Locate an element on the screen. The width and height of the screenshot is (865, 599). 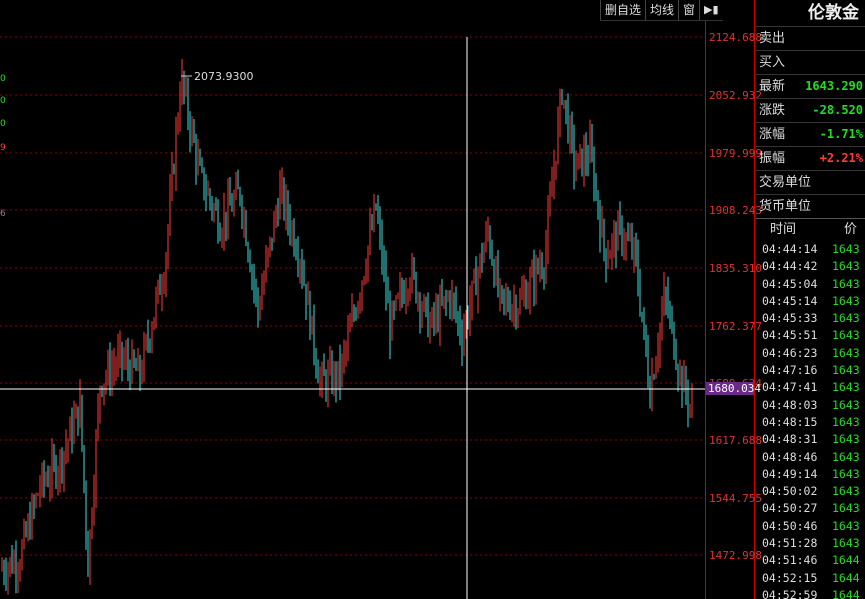
trade-row: 04:52:59 1644 is located at coordinates (810, 593).